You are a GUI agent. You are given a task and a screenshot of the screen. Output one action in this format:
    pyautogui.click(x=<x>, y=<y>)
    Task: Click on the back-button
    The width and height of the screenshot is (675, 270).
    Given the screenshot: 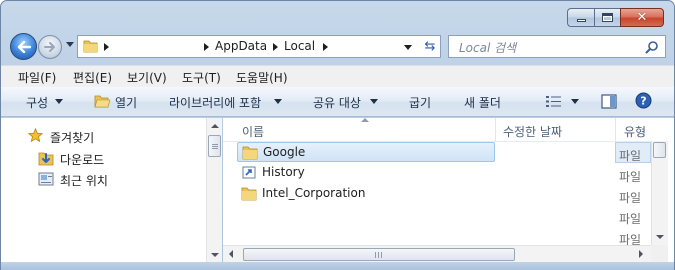 What is the action you would take?
    pyautogui.click(x=23, y=46)
    